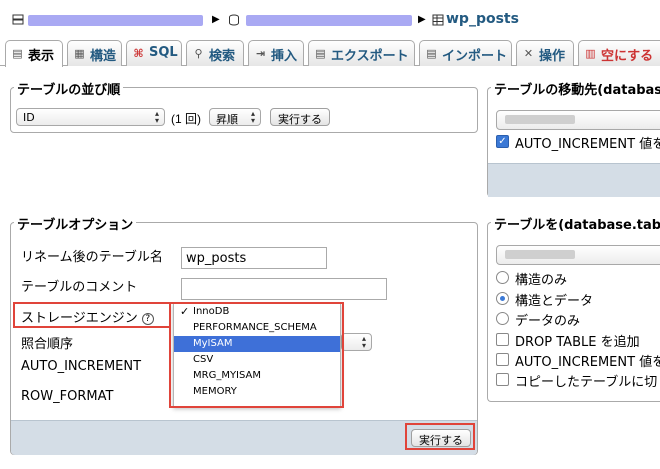 Image resolution: width=660 pixels, height=469 pixels. What do you see at coordinates (222, 56) in the screenshot?
I see `tab-label: 検索` at bounding box center [222, 56].